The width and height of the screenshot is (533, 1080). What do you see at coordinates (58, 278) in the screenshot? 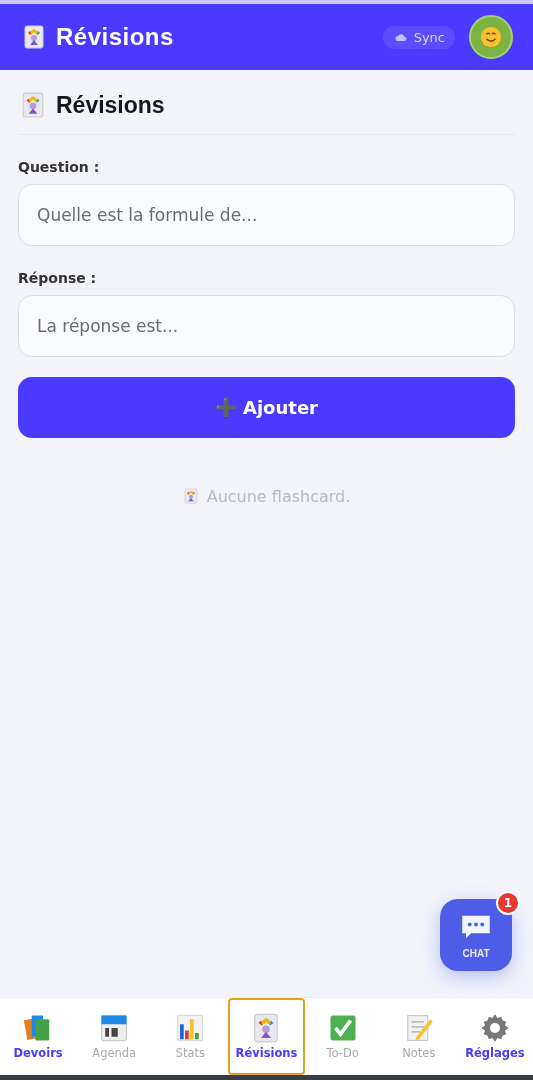
I see `field-label: Réponse :` at bounding box center [58, 278].